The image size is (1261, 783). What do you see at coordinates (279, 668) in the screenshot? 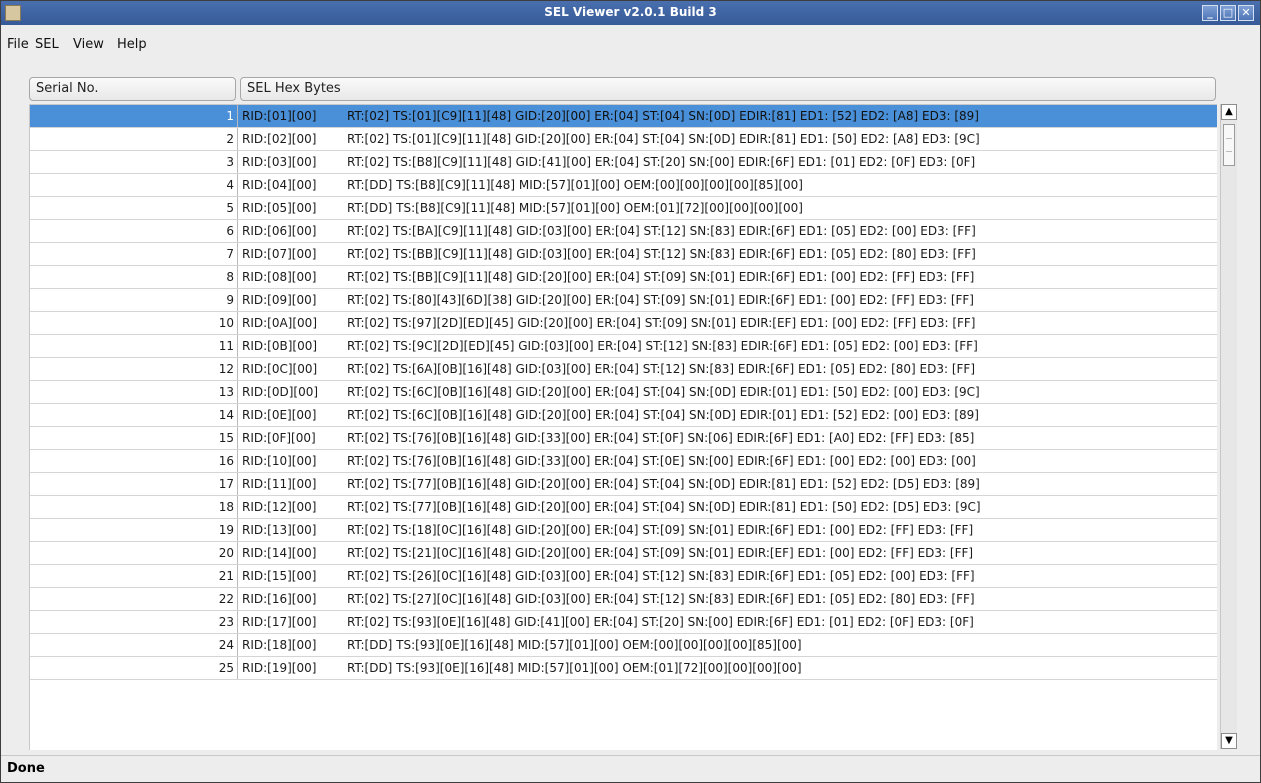
I see `rid-cell: RID:[19][00]` at bounding box center [279, 668].